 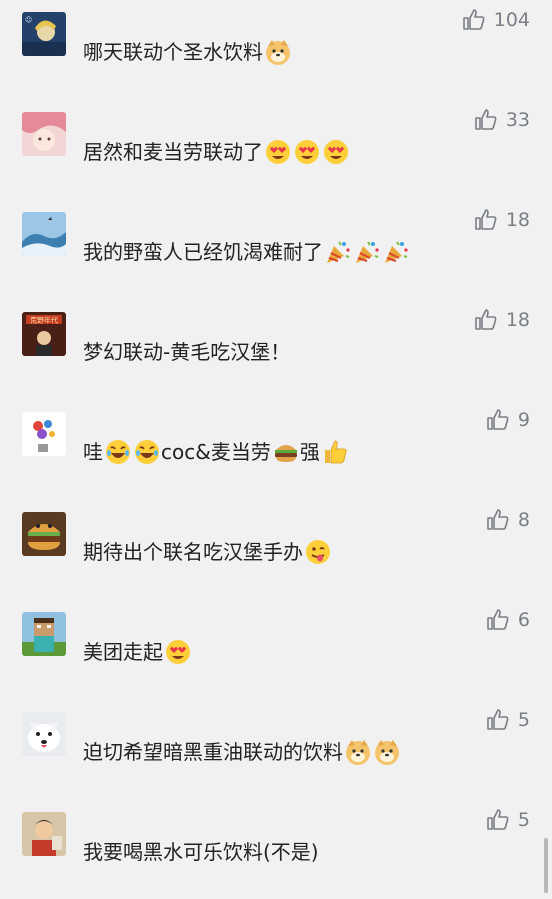 What do you see at coordinates (137, 652) in the screenshot?
I see `comment-text: 美团走起` at bounding box center [137, 652].